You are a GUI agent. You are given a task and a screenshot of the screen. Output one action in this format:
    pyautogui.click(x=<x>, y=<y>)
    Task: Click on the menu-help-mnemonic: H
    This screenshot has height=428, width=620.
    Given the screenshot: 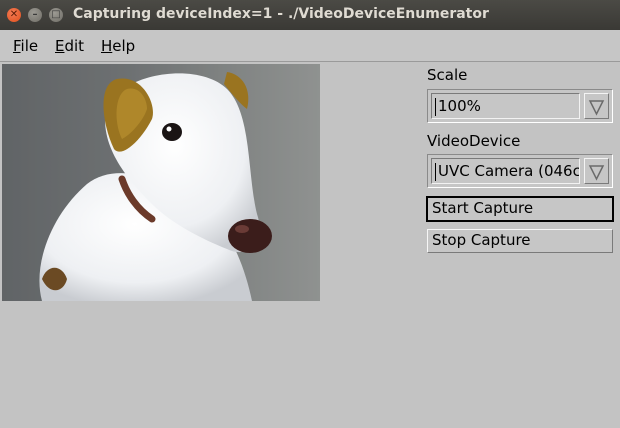 What is the action you would take?
    pyautogui.click(x=107, y=46)
    